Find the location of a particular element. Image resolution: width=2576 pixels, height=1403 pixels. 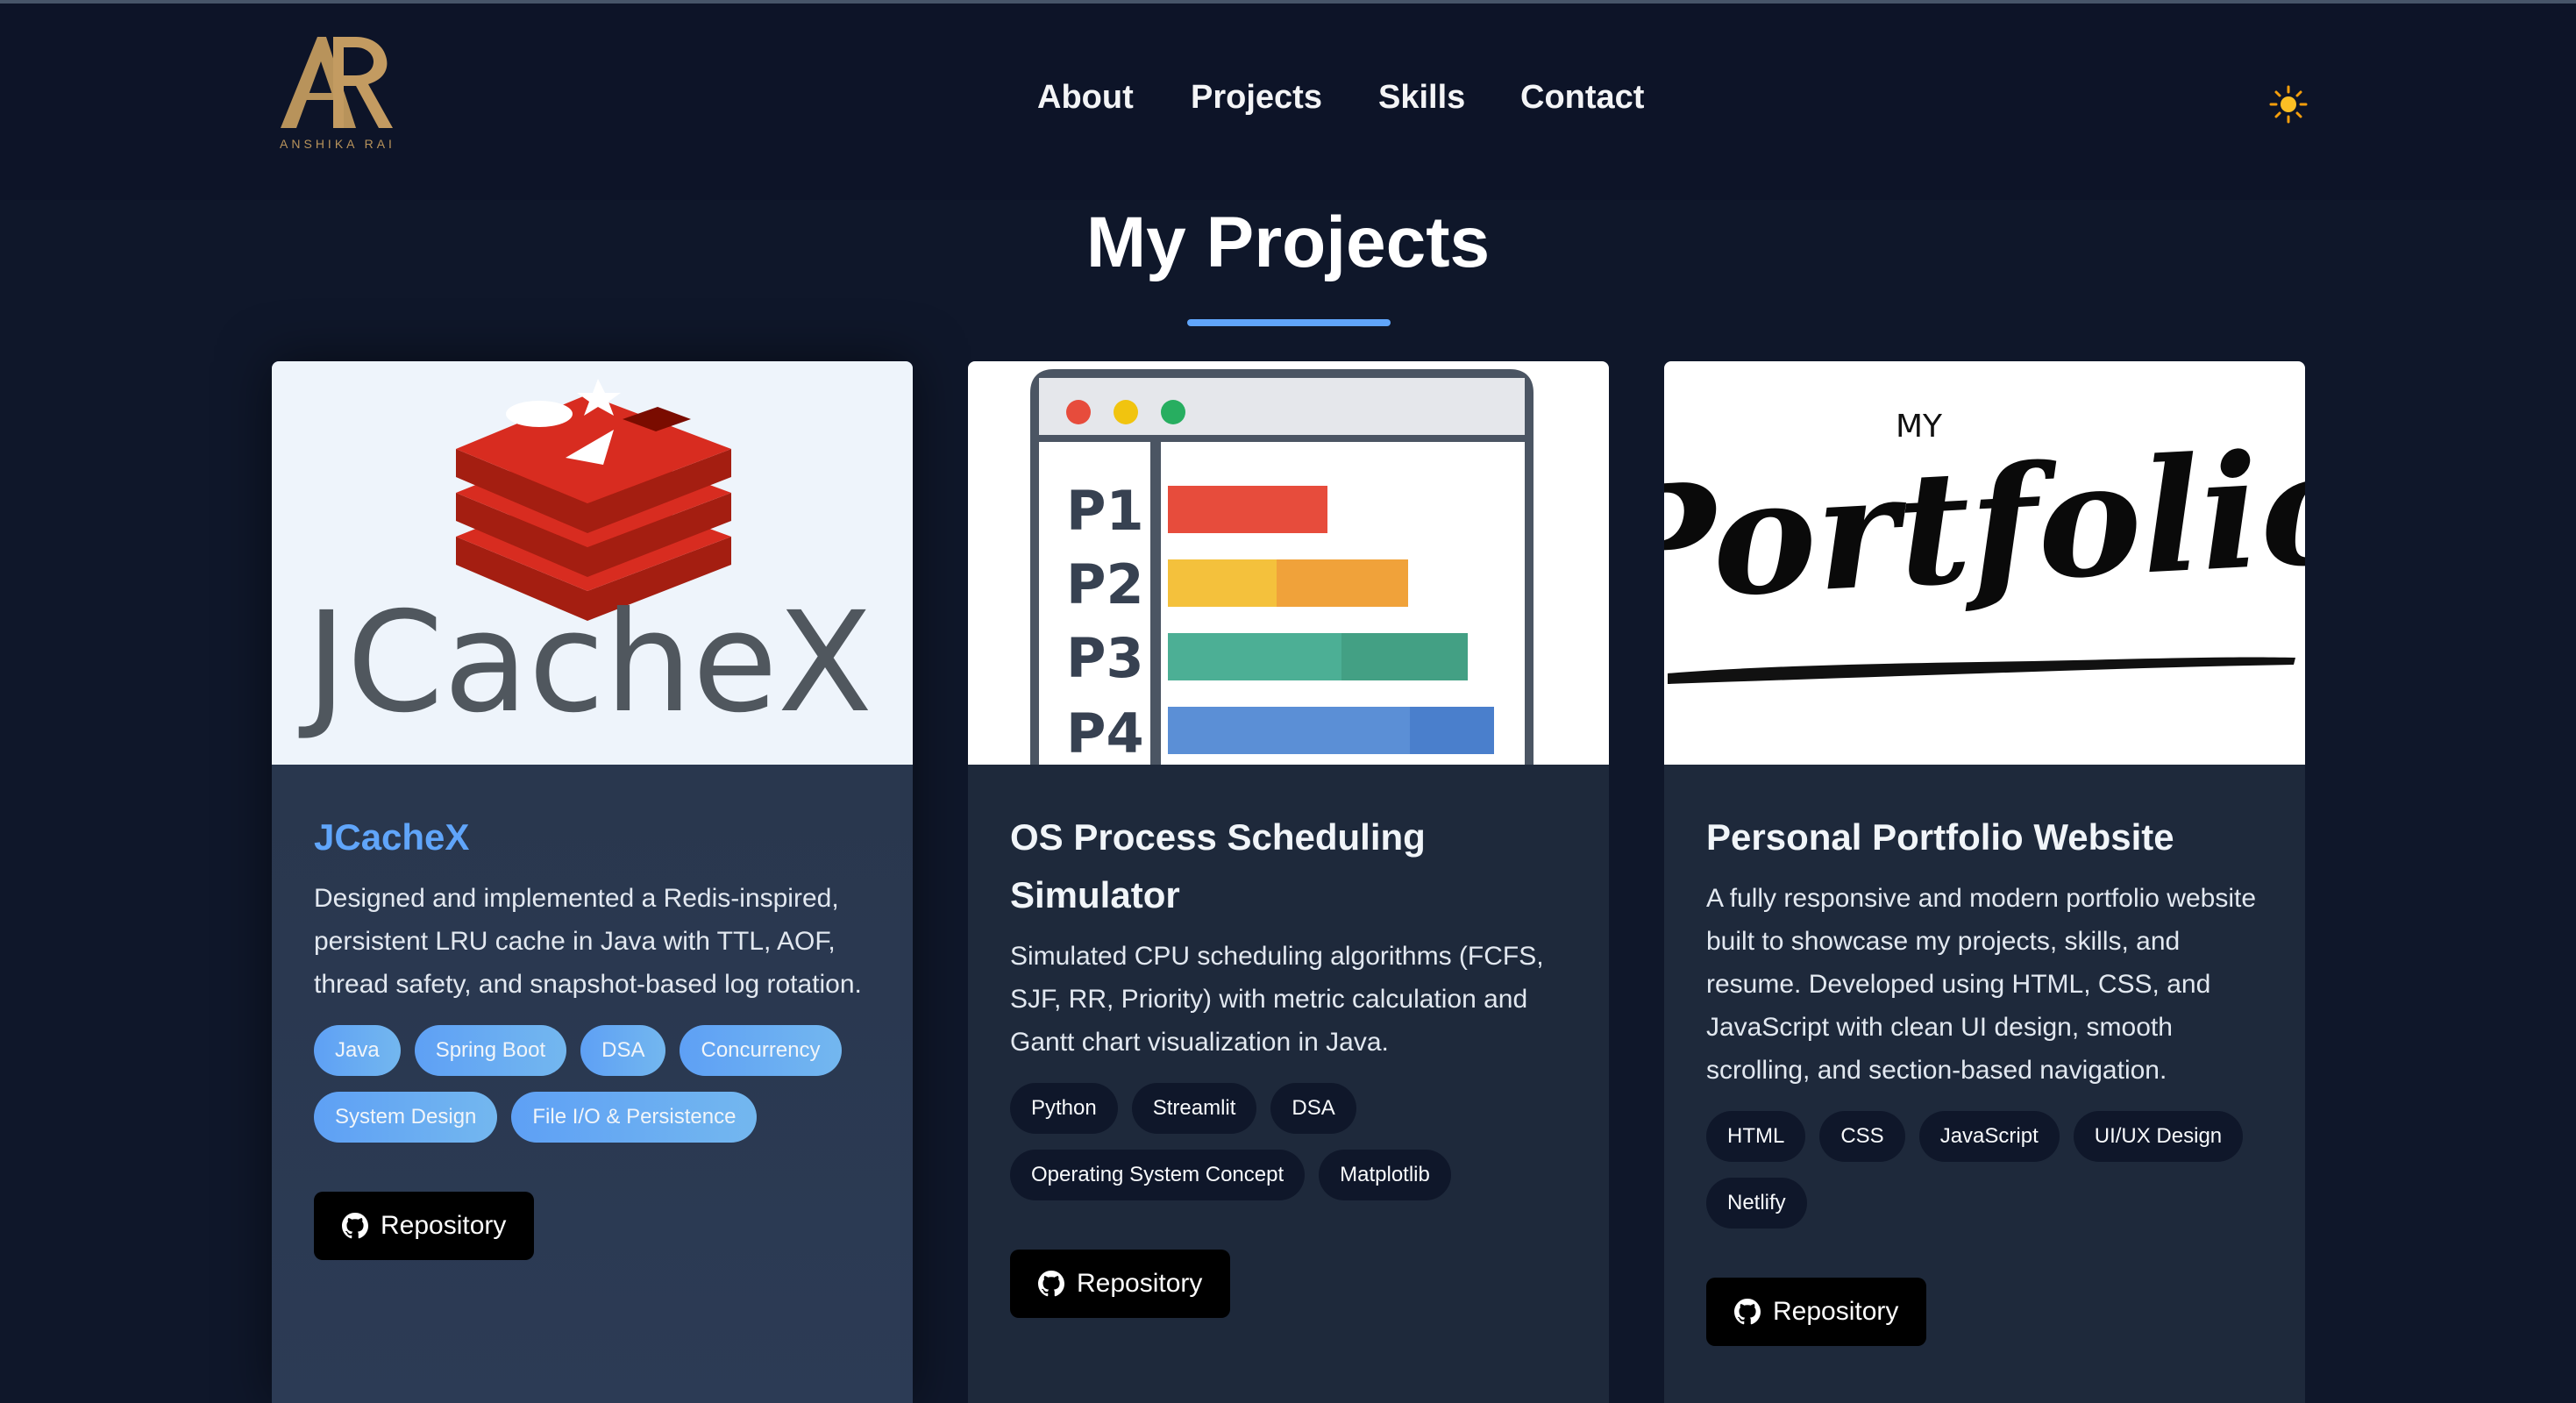

project-image-portfolio: MY Portfolio is located at coordinates (1984, 563).